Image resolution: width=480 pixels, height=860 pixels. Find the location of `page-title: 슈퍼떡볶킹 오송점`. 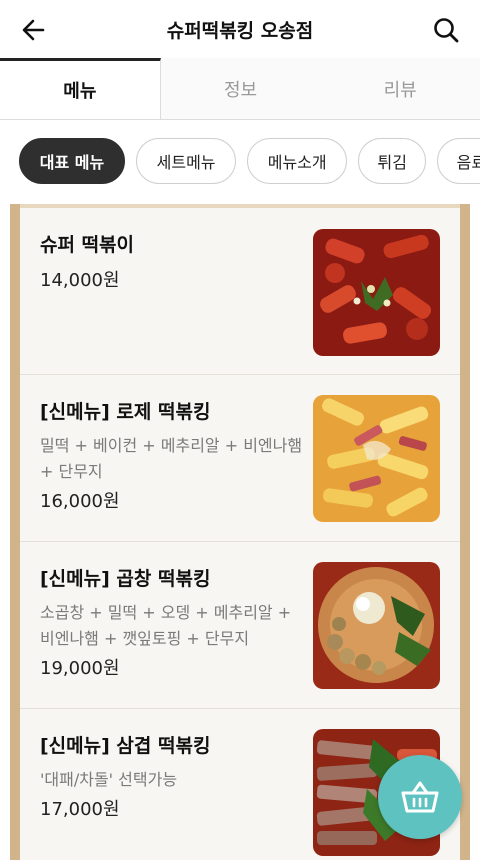

page-title: 슈퍼떡볶킹 오송점 is located at coordinates (240, 31).